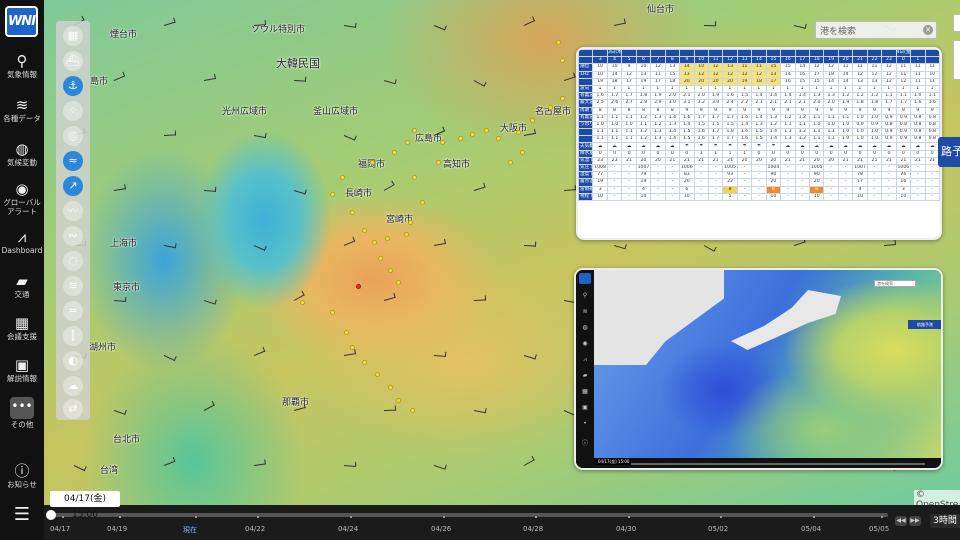 The height and width of the screenshot is (540, 960). What do you see at coordinates (915, 521) in the screenshot?
I see `step-forward-icon: ▶▶` at bounding box center [915, 521].